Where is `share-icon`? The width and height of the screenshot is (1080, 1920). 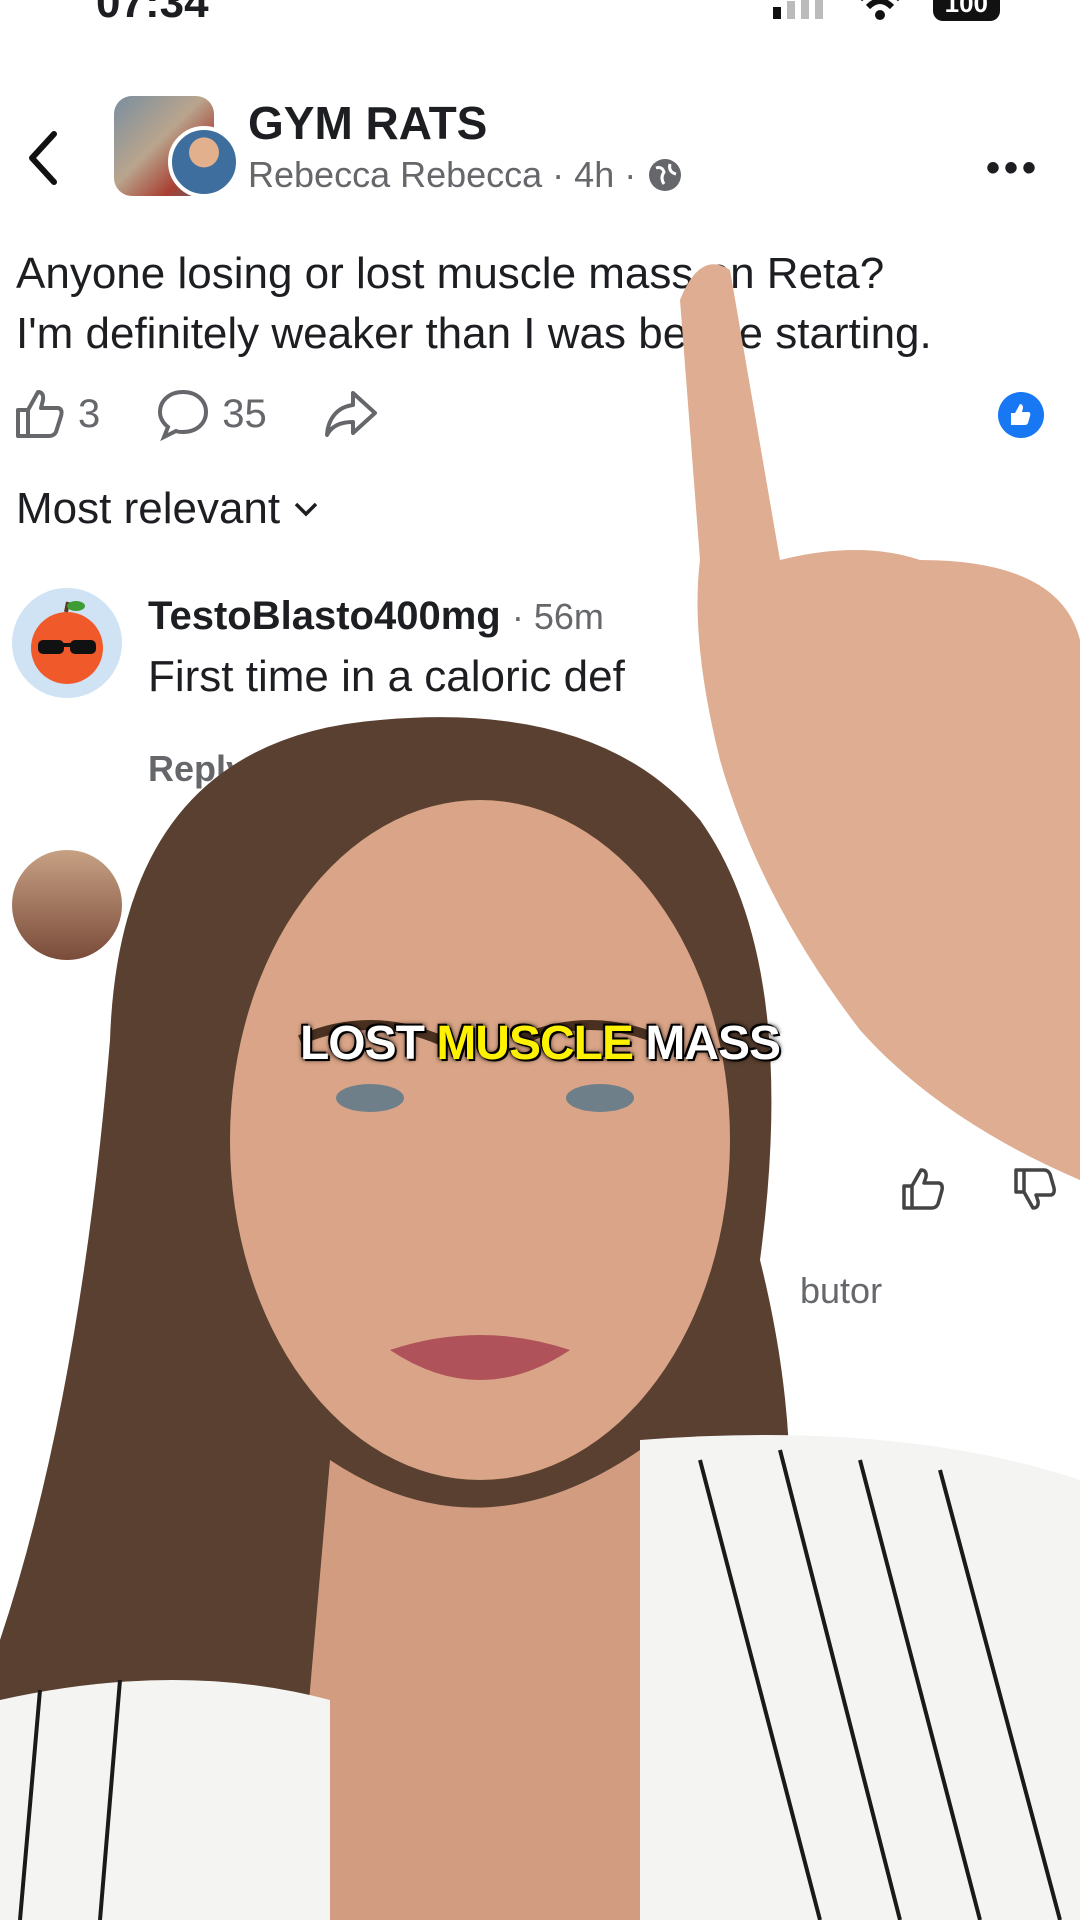 share-icon is located at coordinates (350, 414).